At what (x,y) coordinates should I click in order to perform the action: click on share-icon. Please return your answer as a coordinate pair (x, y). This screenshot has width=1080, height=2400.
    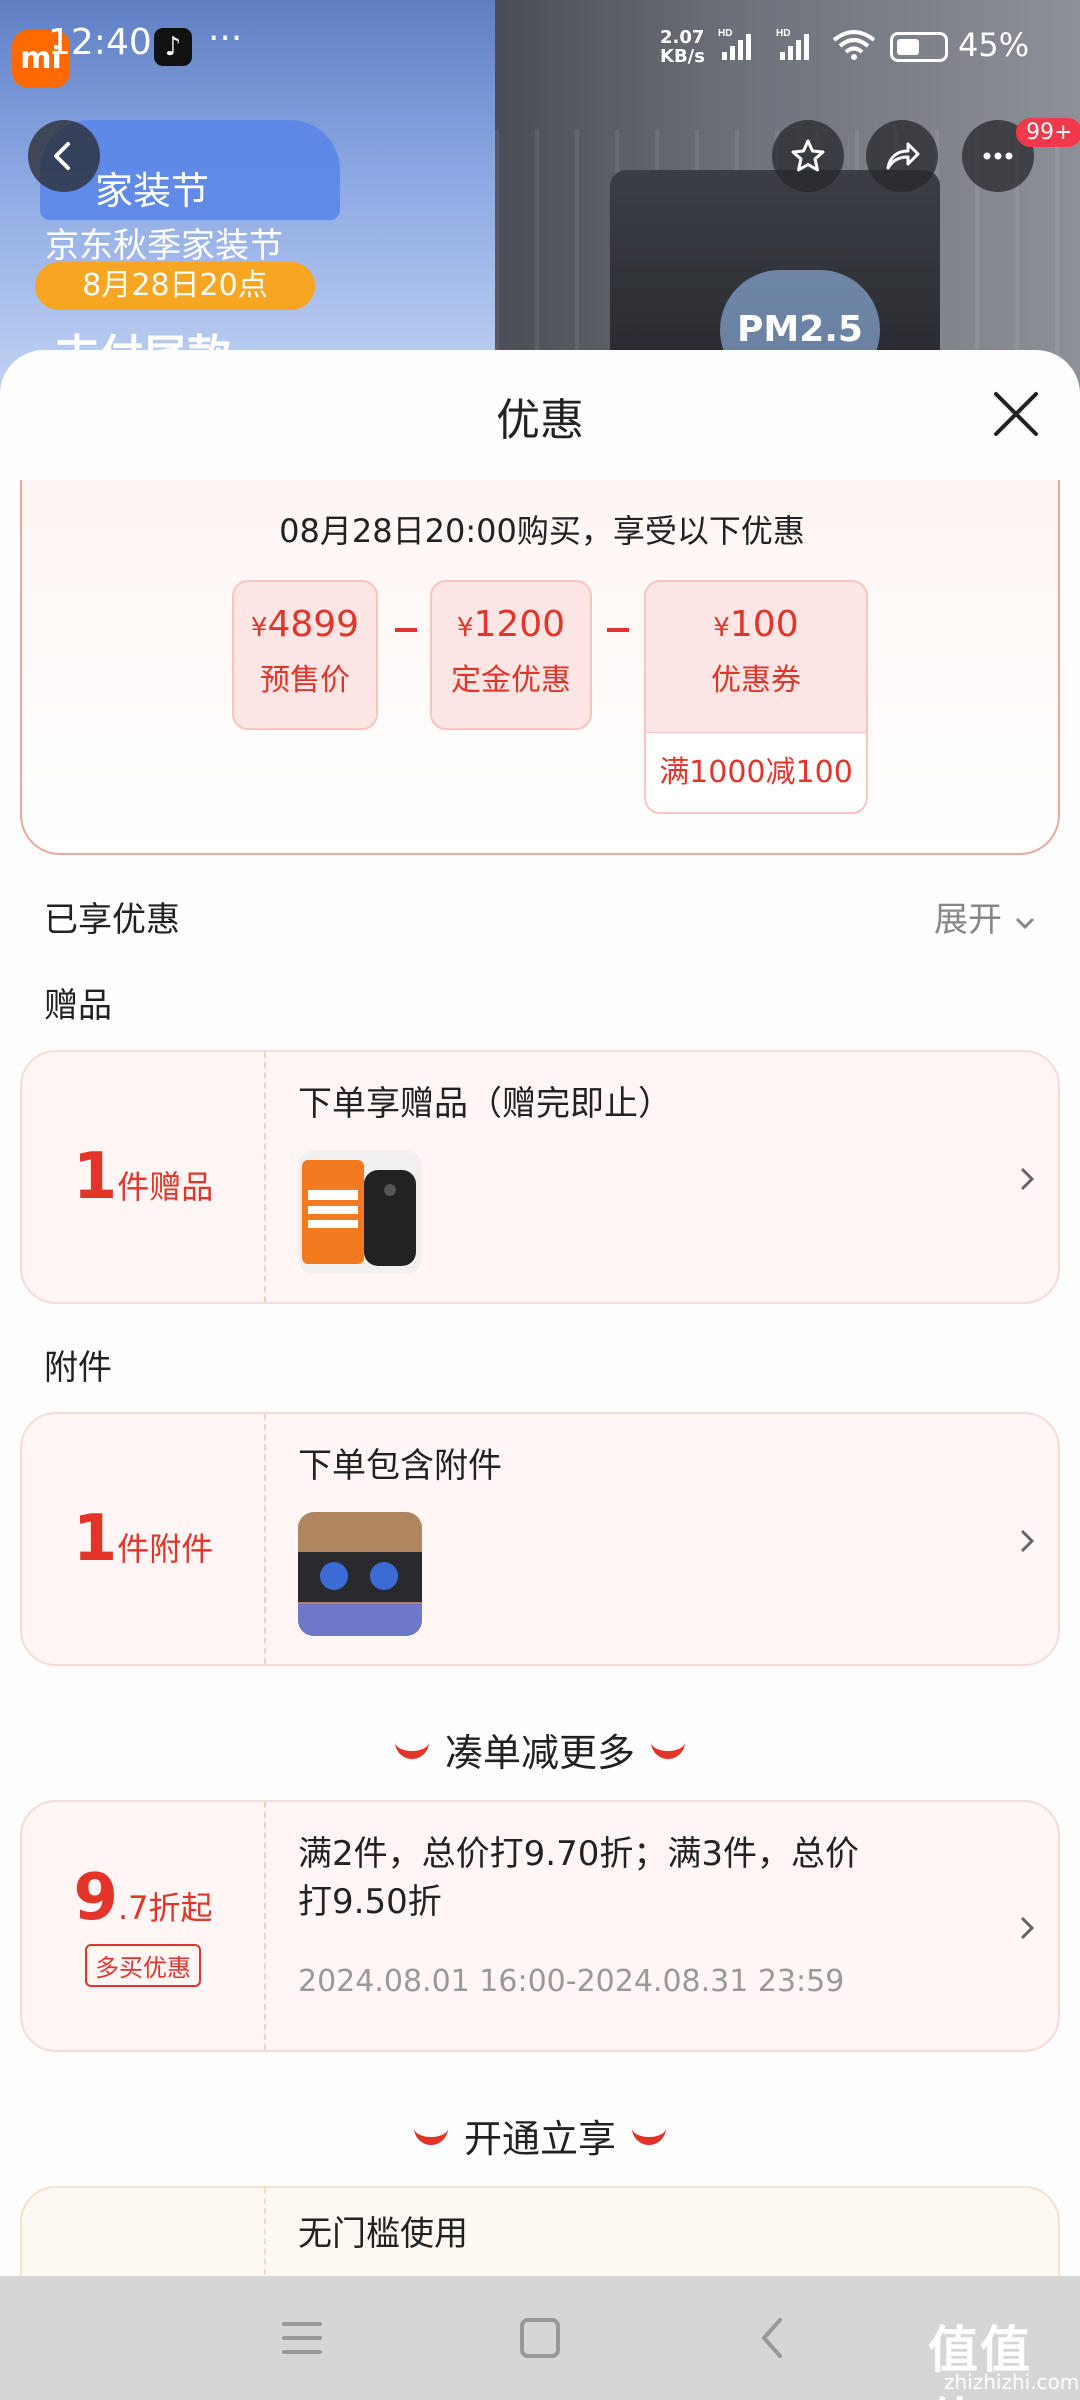
    Looking at the image, I should click on (903, 156).